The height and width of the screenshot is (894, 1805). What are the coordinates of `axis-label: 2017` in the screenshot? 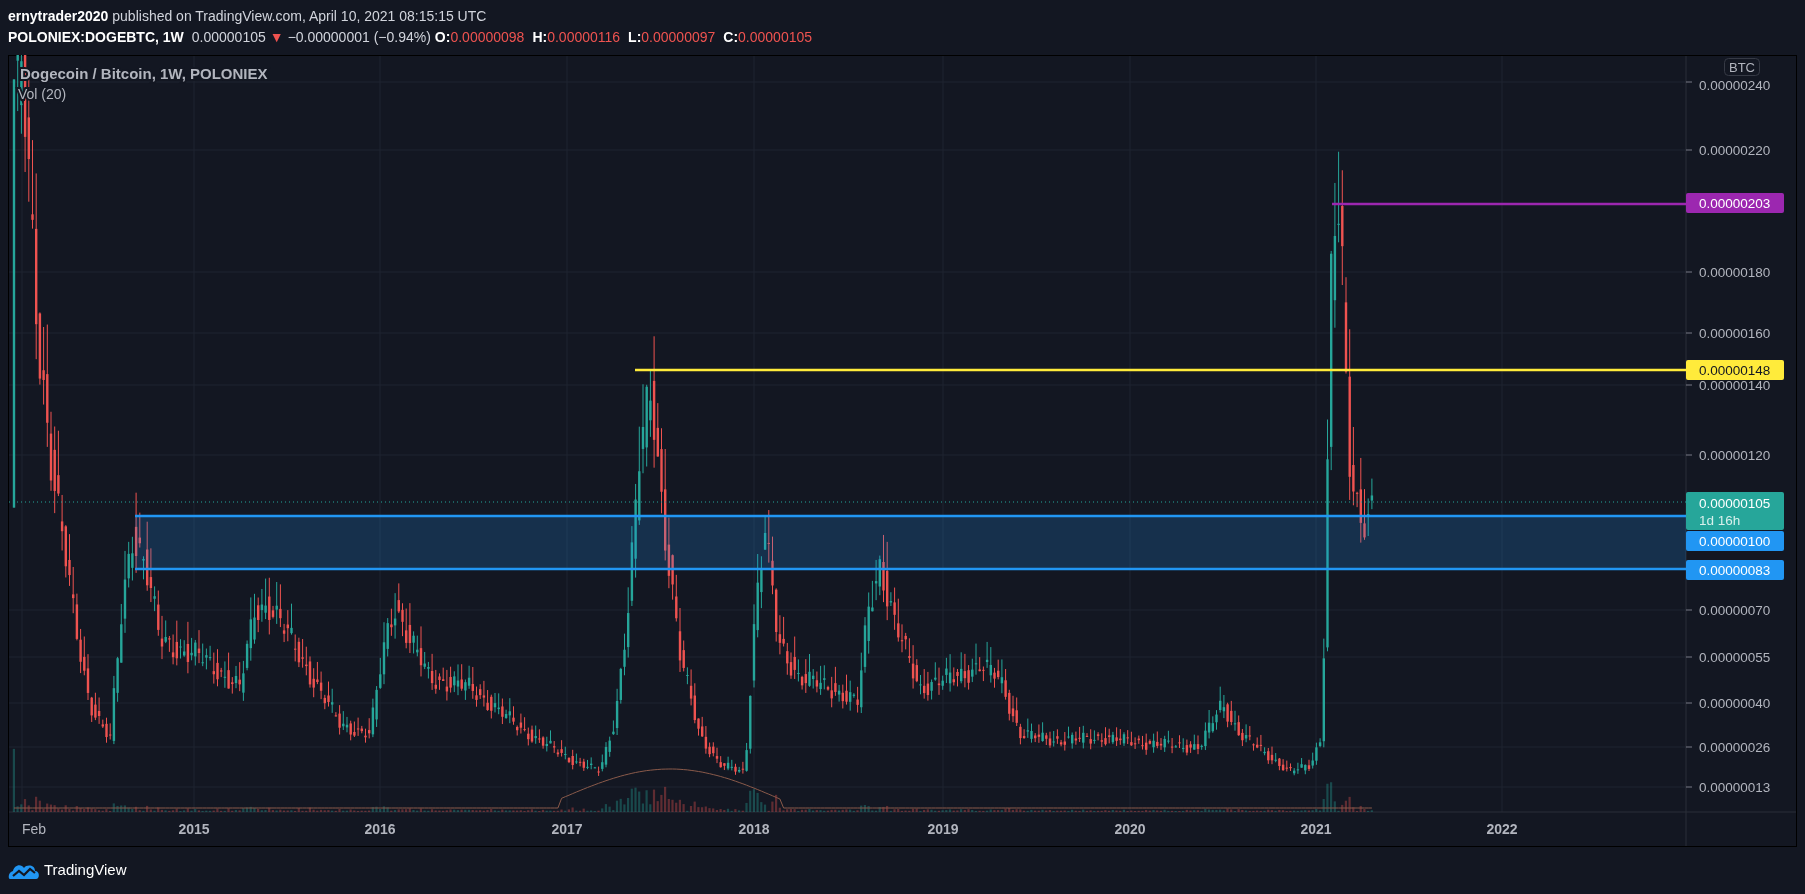 It's located at (567, 829).